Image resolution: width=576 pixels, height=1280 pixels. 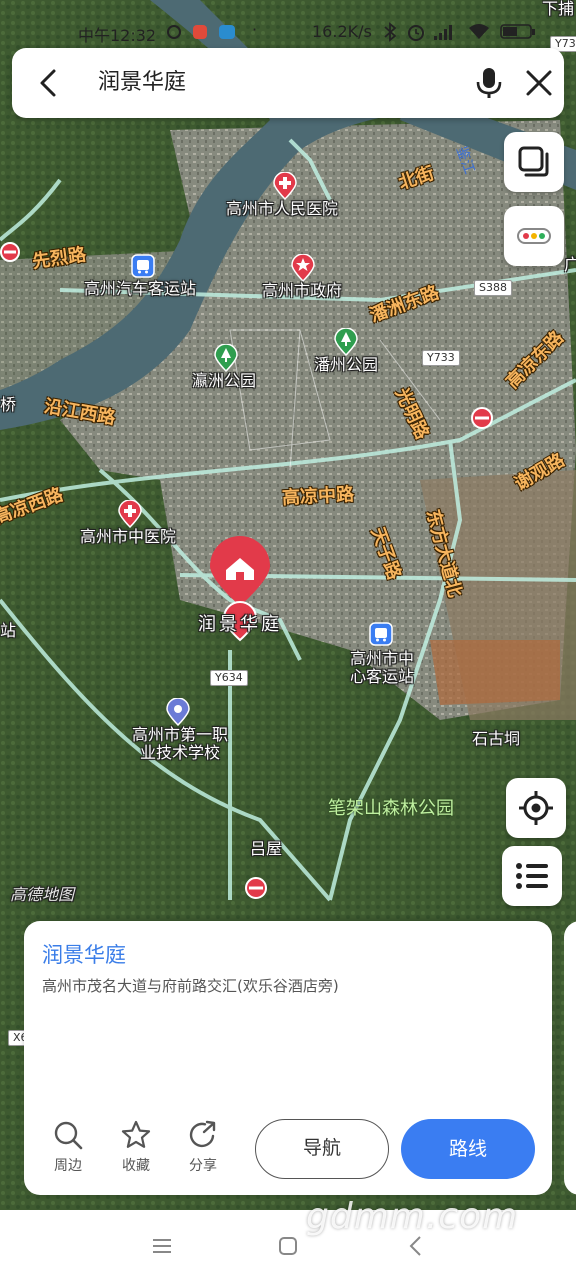 What do you see at coordinates (203, 1166) in the screenshot?
I see `share-label: 分享` at bounding box center [203, 1166].